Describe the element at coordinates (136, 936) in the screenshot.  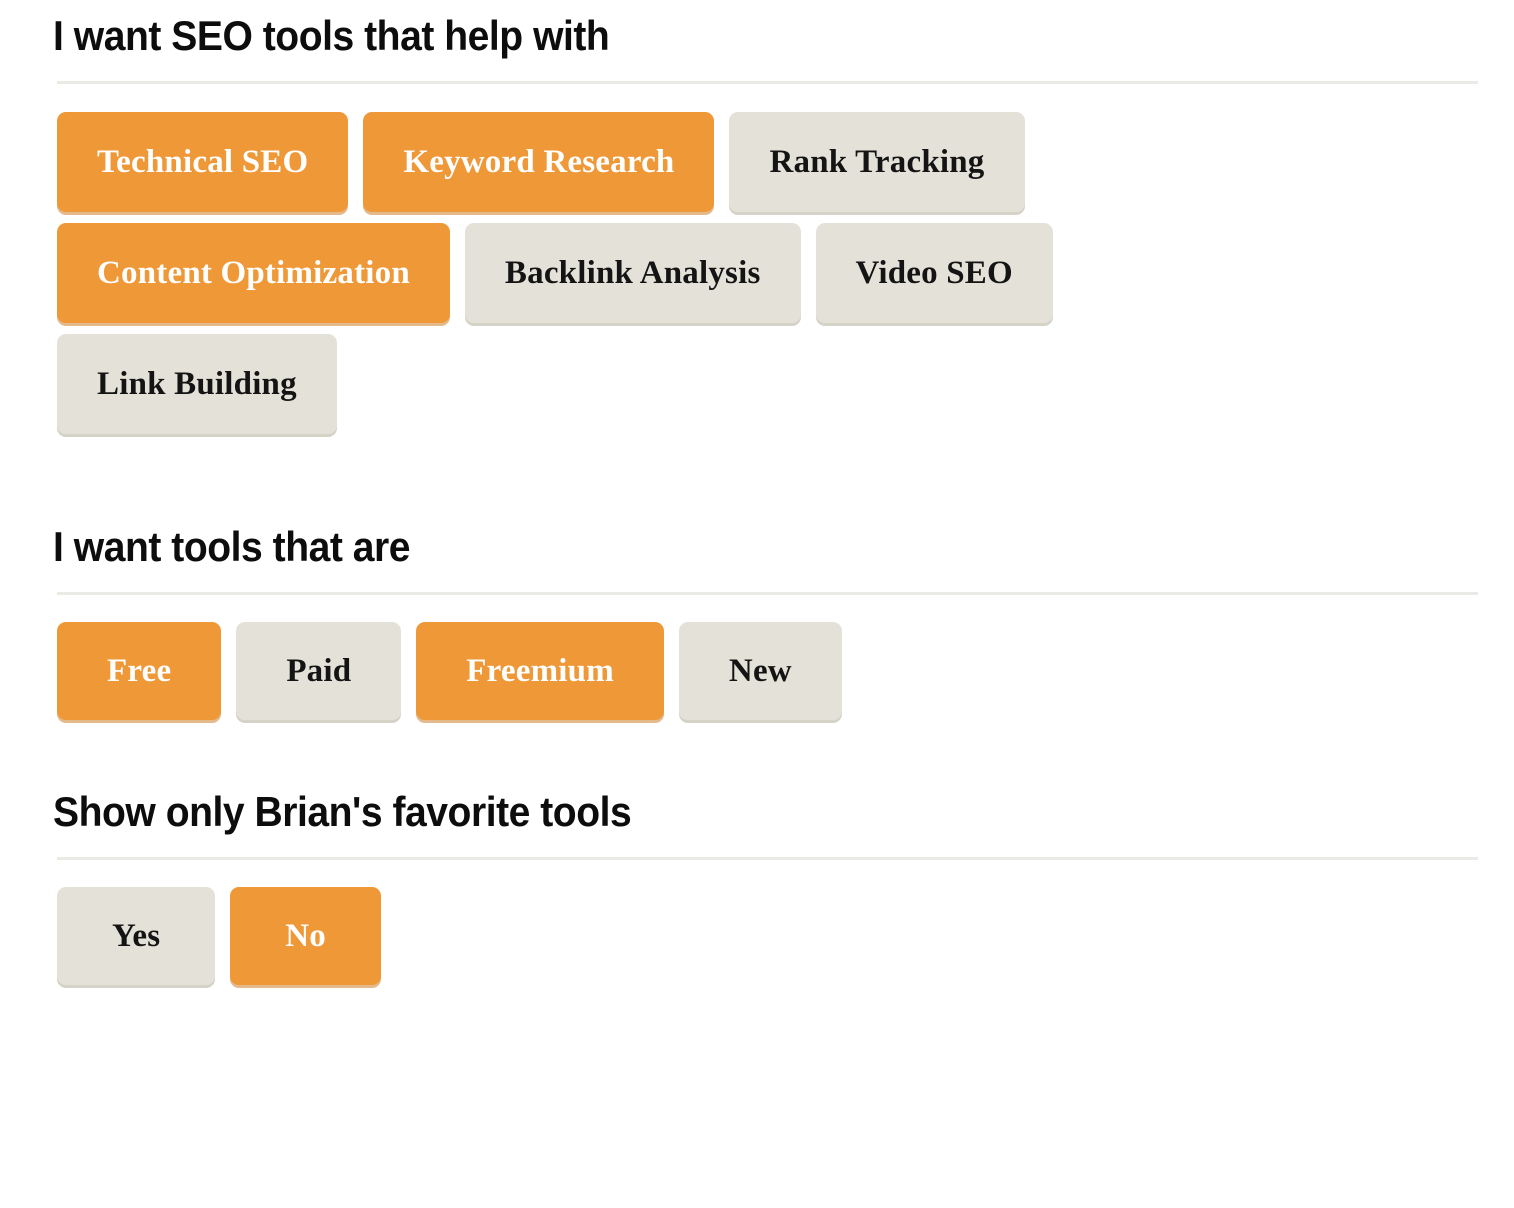
I see `filter-chip-yes: Yes` at that location.